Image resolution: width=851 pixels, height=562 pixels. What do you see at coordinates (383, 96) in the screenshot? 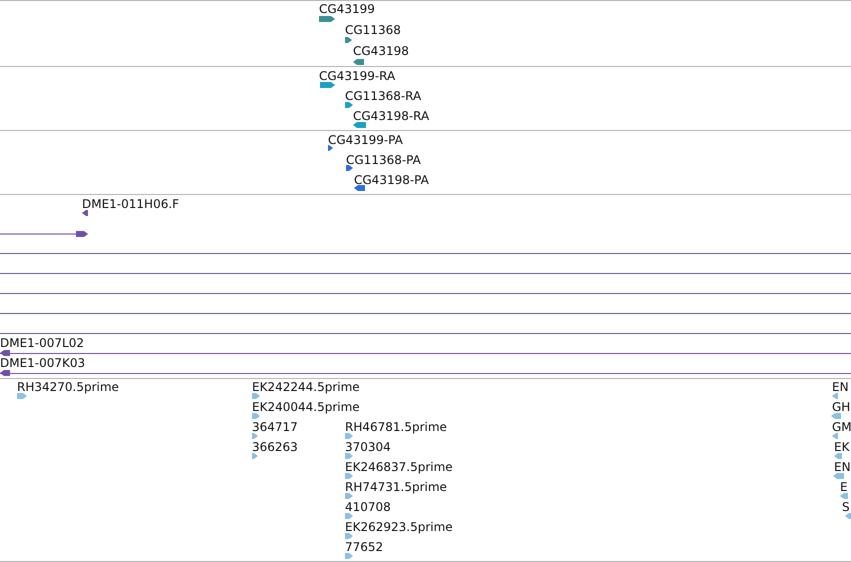
I see `feature-label: CG11368-RA` at bounding box center [383, 96].